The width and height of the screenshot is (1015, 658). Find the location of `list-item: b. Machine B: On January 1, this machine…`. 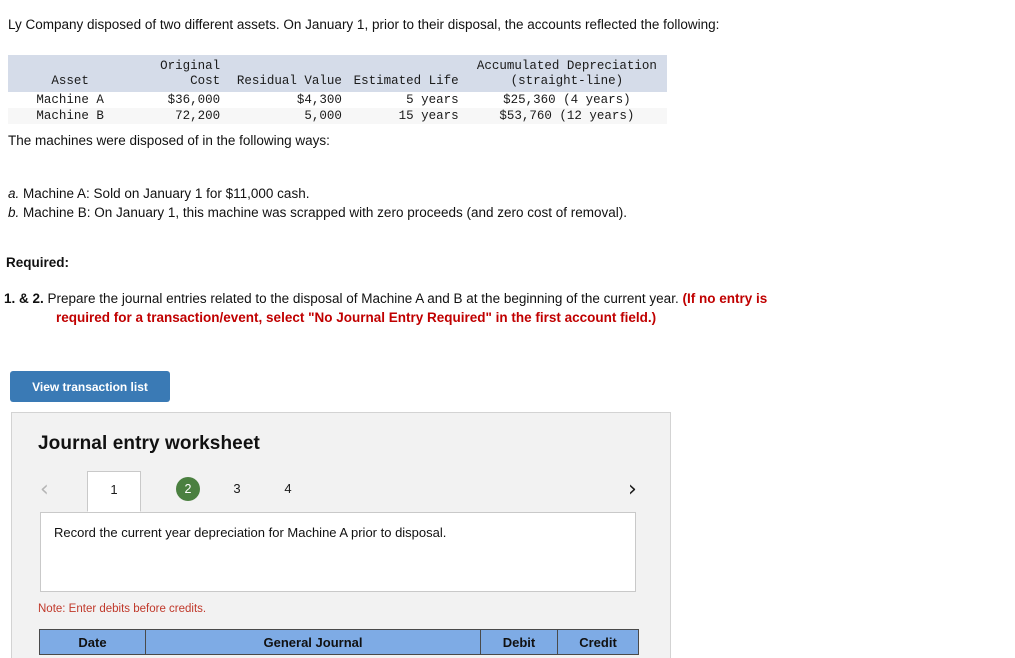

list-item: b. Machine B: On January 1, this machine… is located at coordinates (317, 212).